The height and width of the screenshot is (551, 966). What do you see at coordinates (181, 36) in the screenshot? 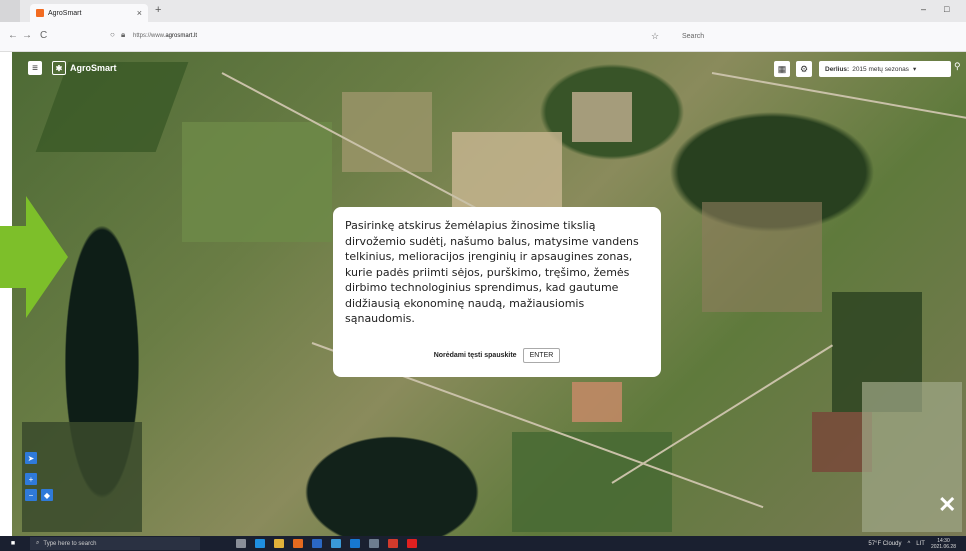
I see `url-domain: agrosmart.lt` at bounding box center [181, 36].